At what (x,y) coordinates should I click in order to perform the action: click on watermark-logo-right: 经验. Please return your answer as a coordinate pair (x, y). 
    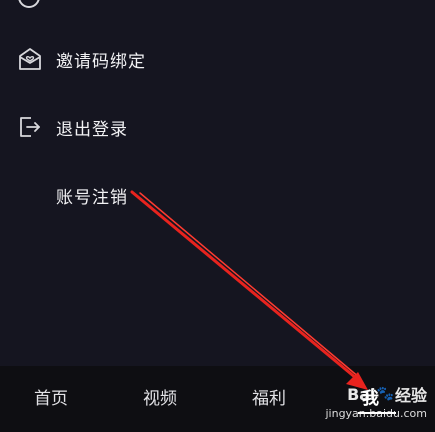
    Looking at the image, I should click on (410, 395).